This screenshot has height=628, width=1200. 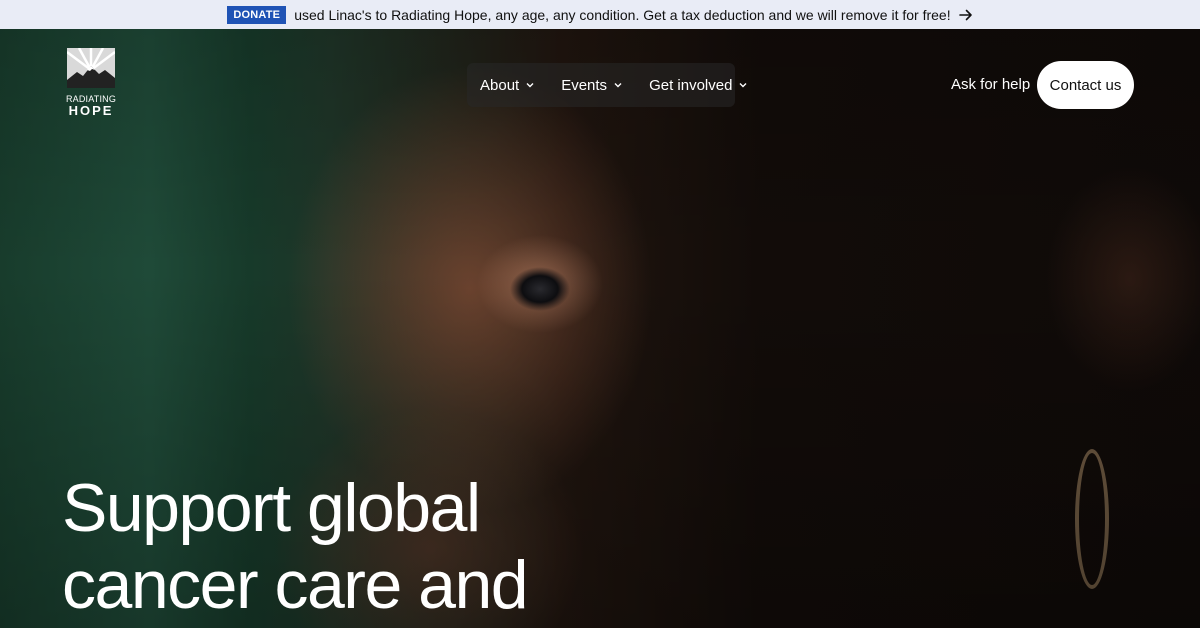 I want to click on nav-item-events: Events, so click(x=592, y=85).